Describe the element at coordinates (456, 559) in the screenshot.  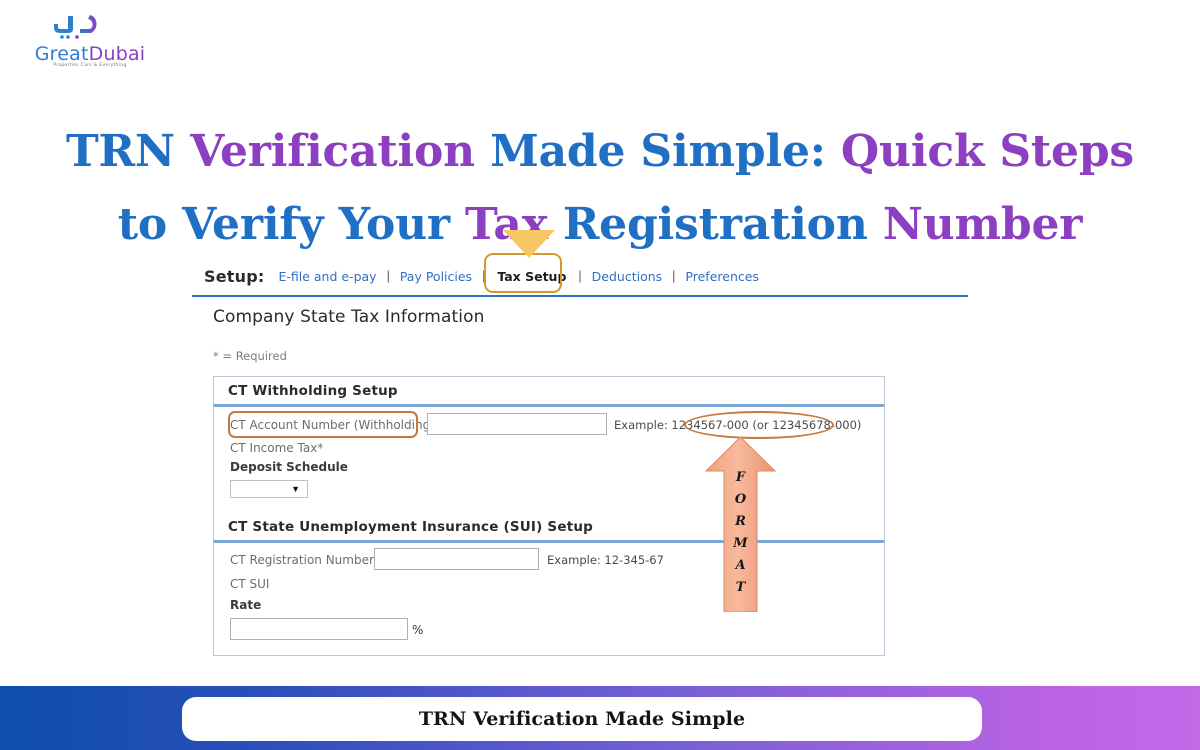
I see `ct-registration-number-input` at that location.